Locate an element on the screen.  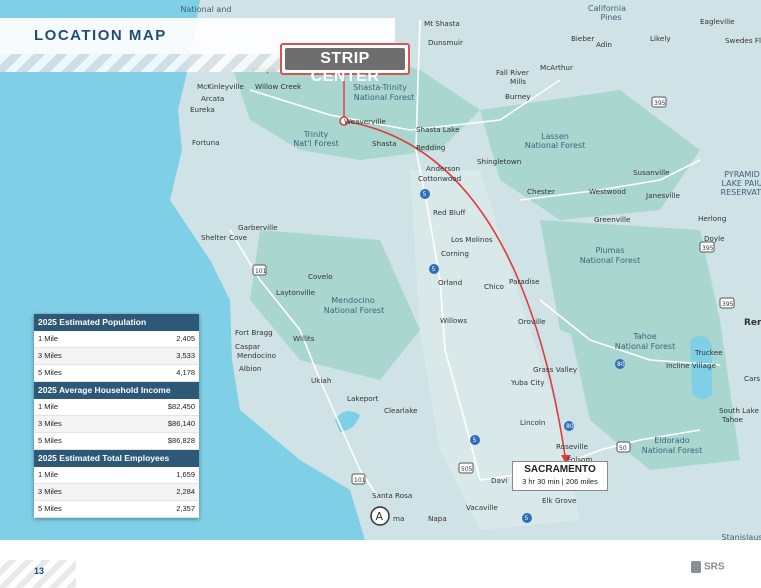
svg-text: Stanislaus is located at coordinates (741, 536).